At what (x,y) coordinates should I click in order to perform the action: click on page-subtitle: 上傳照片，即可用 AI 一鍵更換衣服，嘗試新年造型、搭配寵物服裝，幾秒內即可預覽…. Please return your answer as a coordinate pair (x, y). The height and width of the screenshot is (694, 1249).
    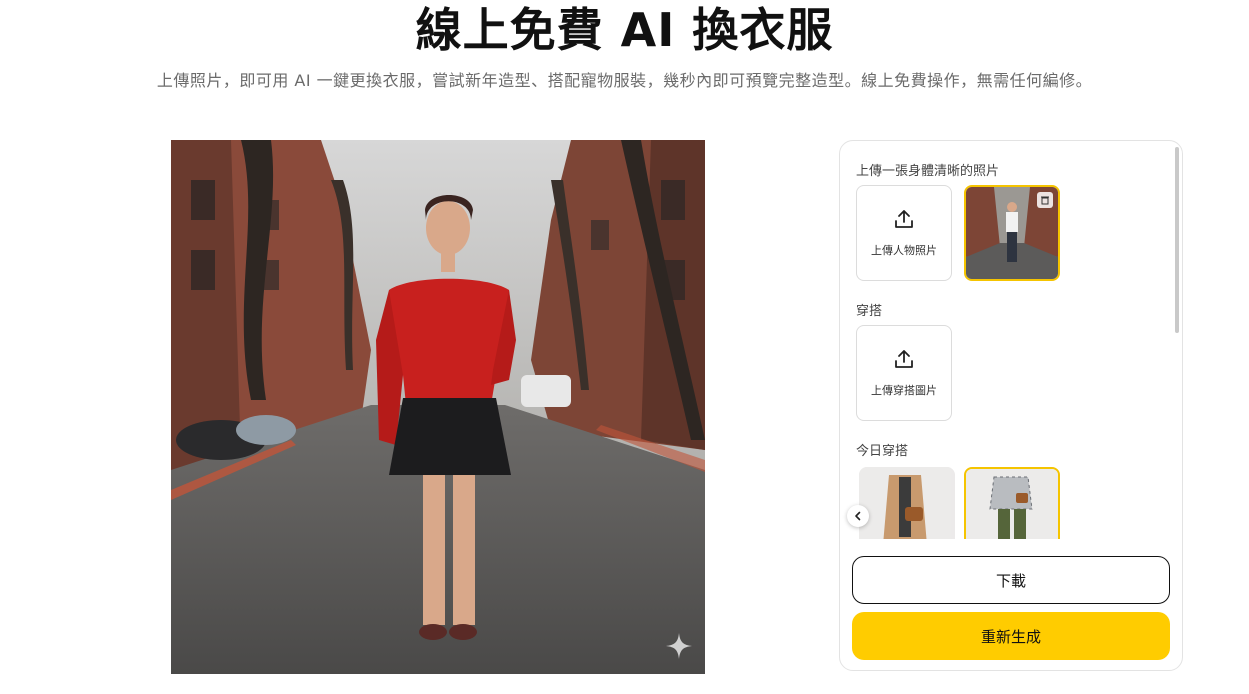
    Looking at the image, I should click on (624, 80).